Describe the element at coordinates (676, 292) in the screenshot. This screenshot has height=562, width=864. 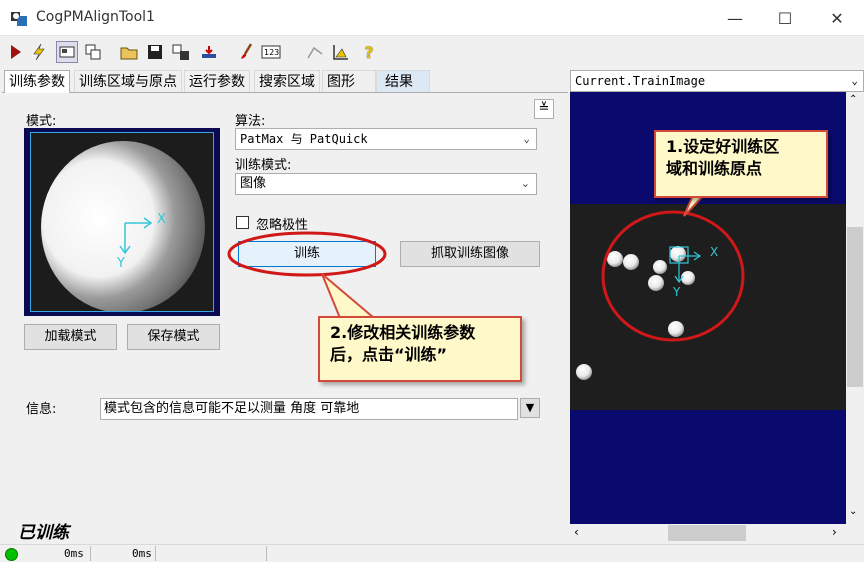
I see `display-axis-y-label: Y` at that location.